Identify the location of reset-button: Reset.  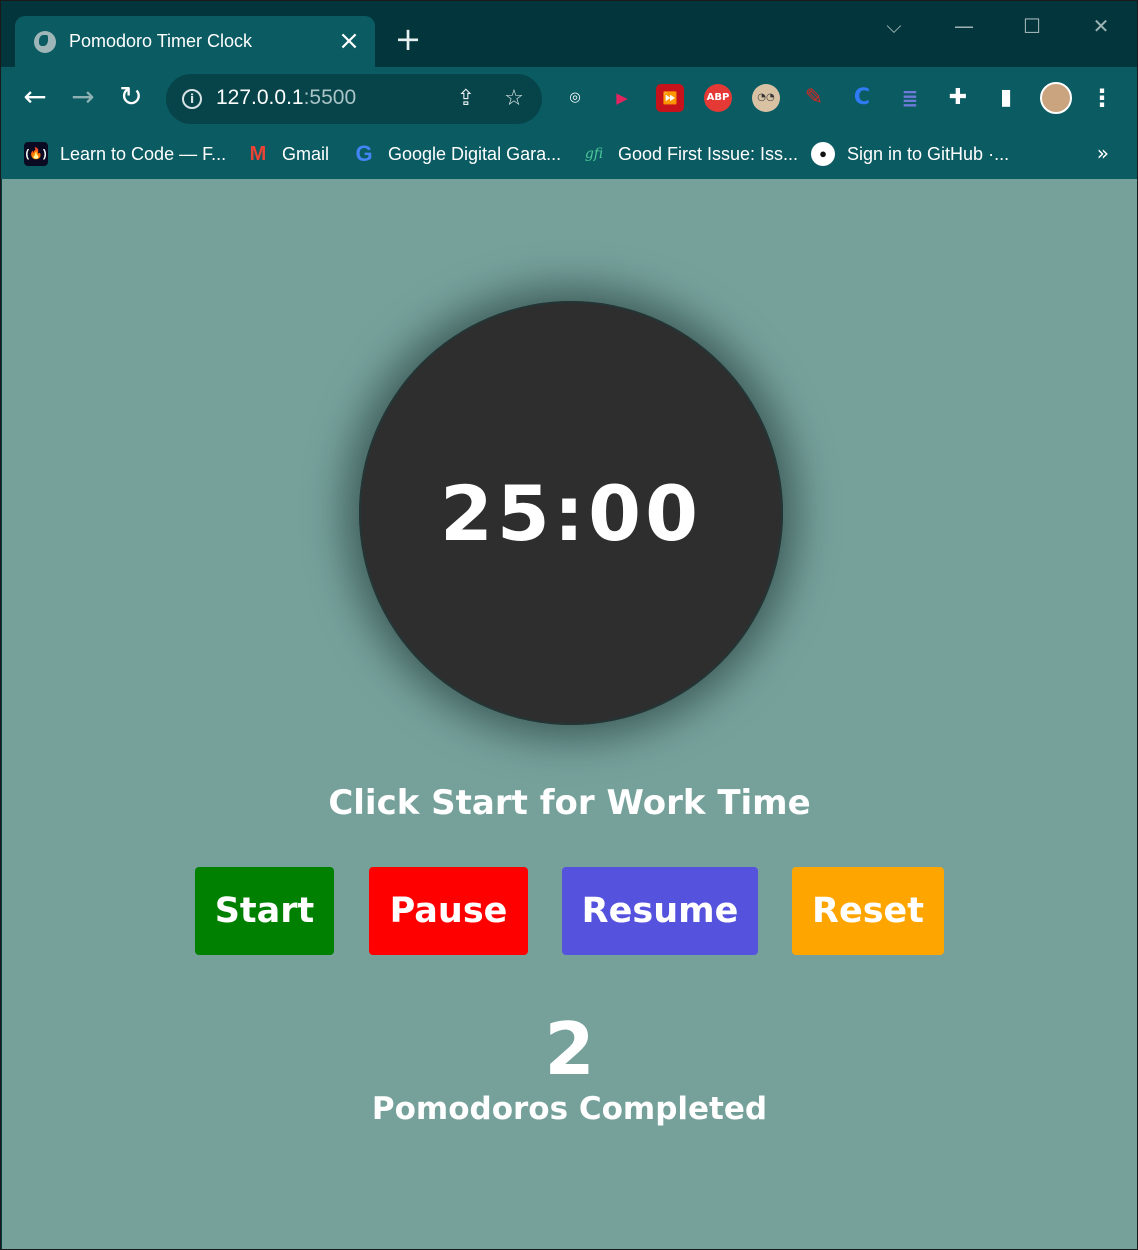
(868, 911).